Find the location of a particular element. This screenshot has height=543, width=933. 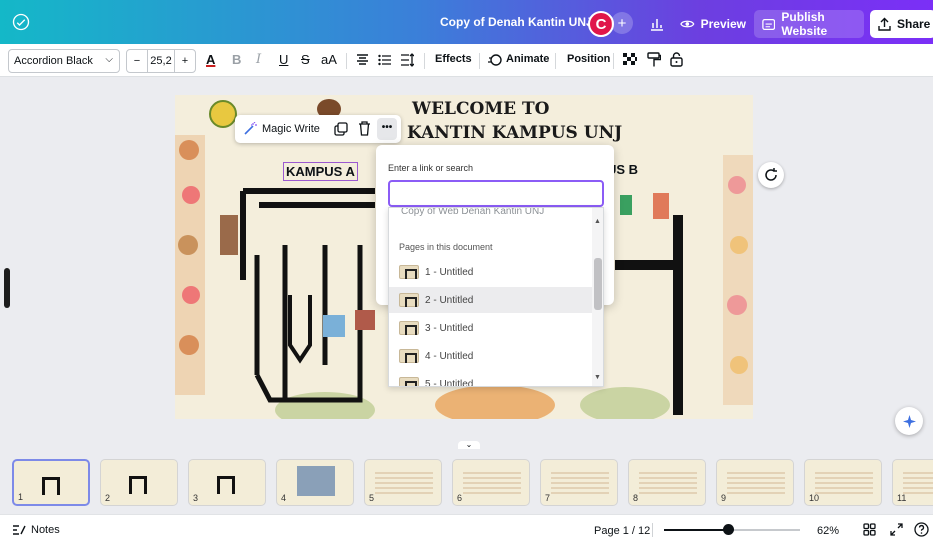

italic-button: I is located at coordinates (258, 59).